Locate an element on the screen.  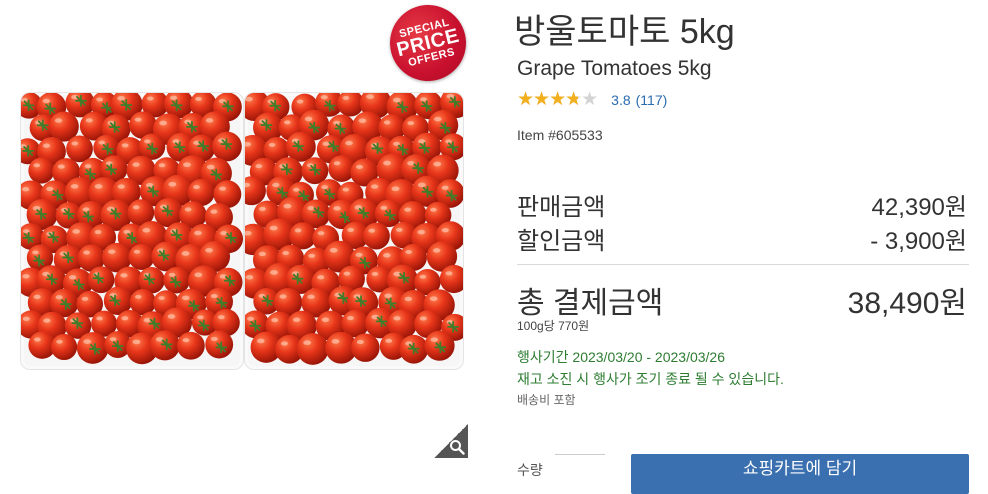
review-count-link: (117) is located at coordinates (652, 100).